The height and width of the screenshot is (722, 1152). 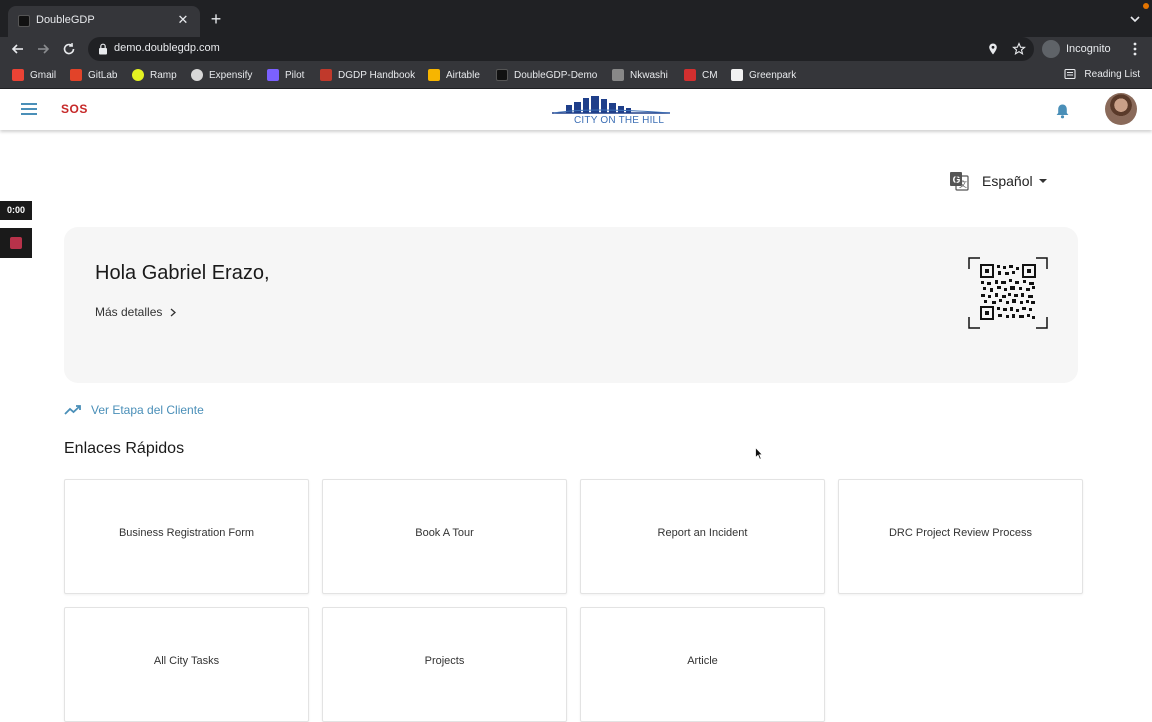 What do you see at coordinates (24, 21) in the screenshot?
I see `site-favicon-icon` at bounding box center [24, 21].